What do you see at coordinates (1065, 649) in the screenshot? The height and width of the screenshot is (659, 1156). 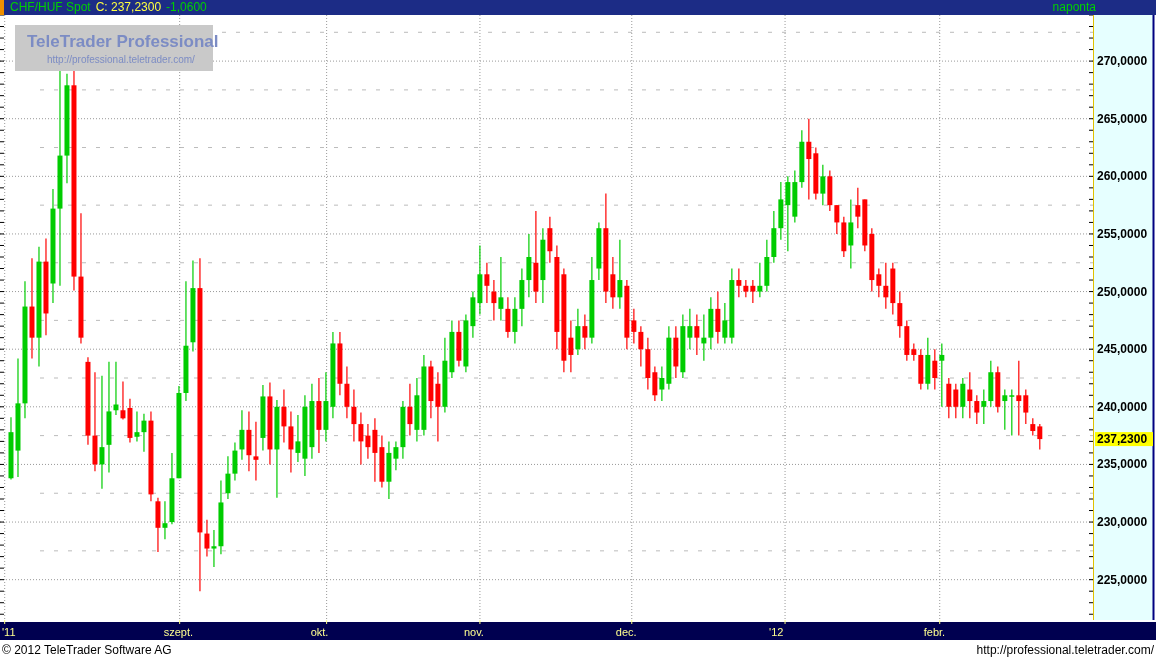 I see `website-link: http://professional.teletrader.com/` at bounding box center [1065, 649].